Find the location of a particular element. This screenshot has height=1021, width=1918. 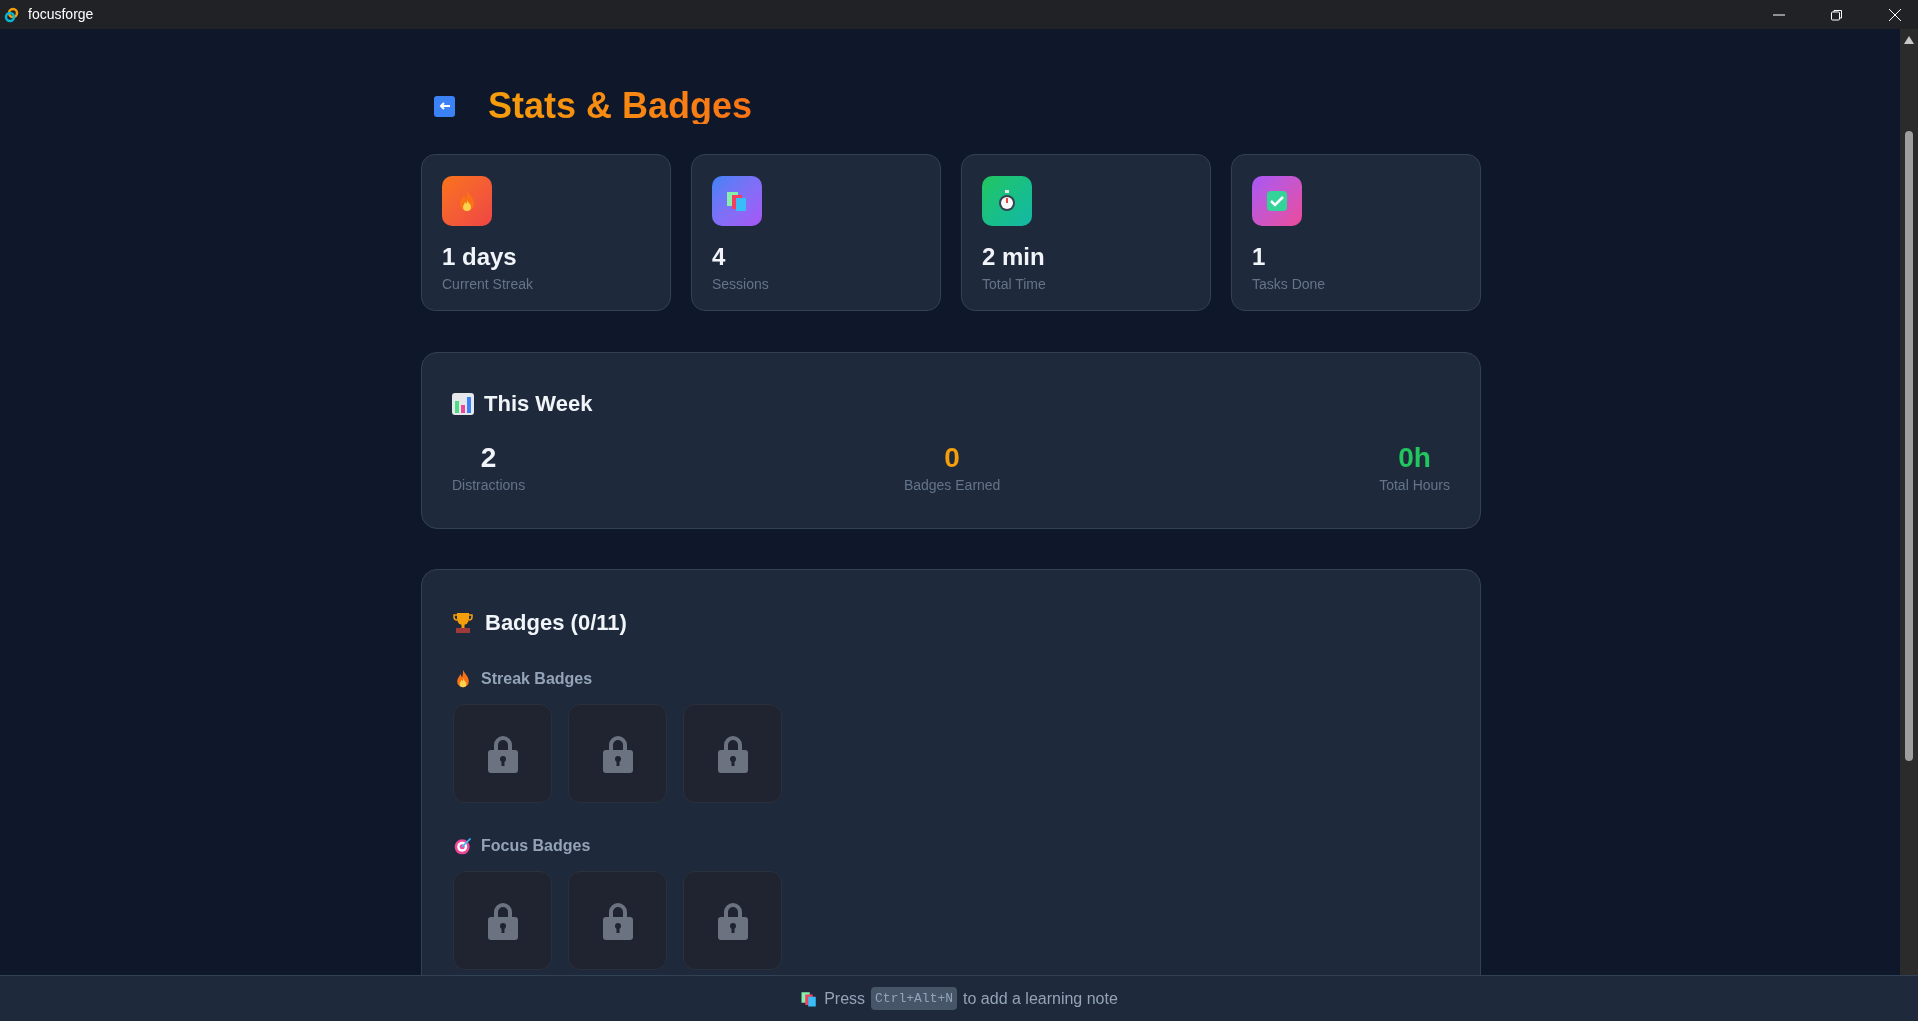

restore-icon is located at coordinates (1837, 14).